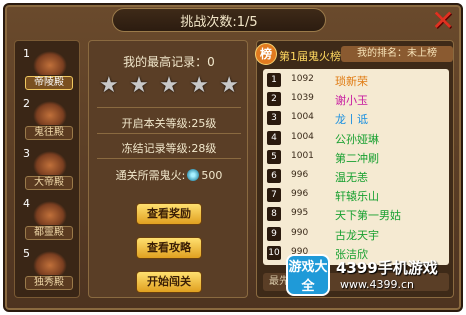 This screenshot has width=466, height=315. What do you see at coordinates (26, 153) in the screenshot?
I see `stage-number: 3` at bounding box center [26, 153].